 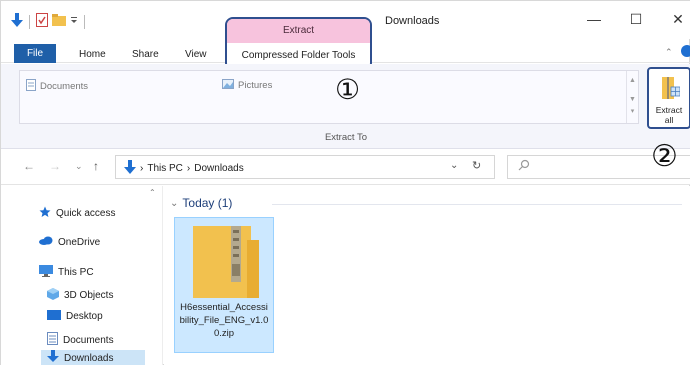 I want to click on scroll-up-icon: ⌃, so click(x=152, y=192).